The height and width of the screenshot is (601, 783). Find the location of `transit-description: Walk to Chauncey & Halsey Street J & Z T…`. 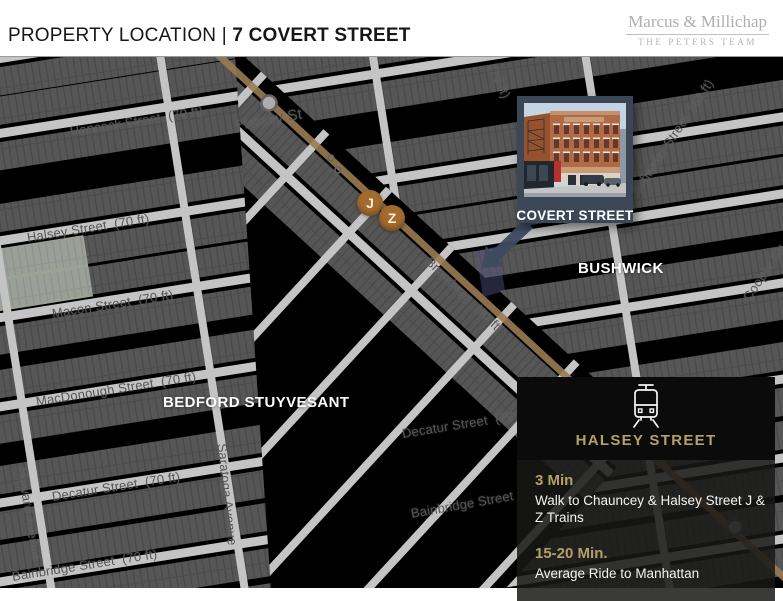

transit-description: Walk to Chauncey & Halsey Street J & Z T… is located at coordinates (650, 509).